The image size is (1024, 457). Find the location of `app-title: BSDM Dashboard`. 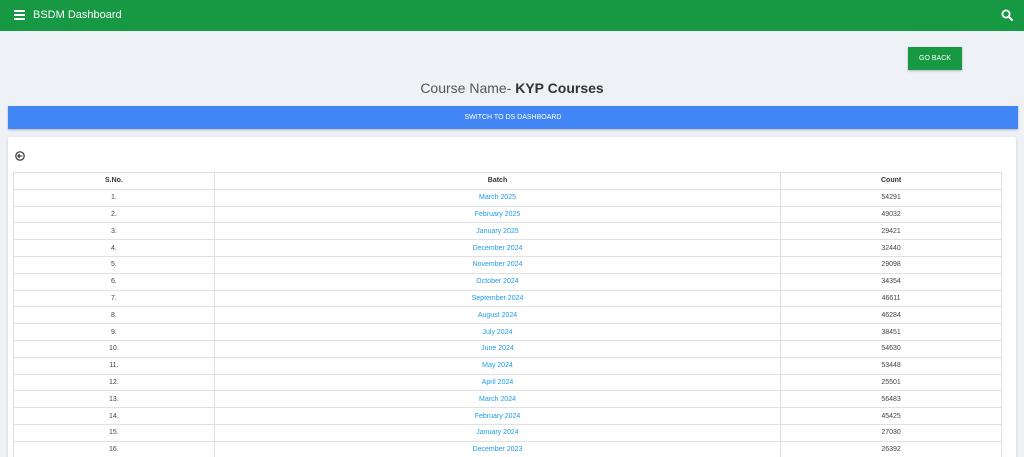

app-title: BSDM Dashboard is located at coordinates (77, 15).